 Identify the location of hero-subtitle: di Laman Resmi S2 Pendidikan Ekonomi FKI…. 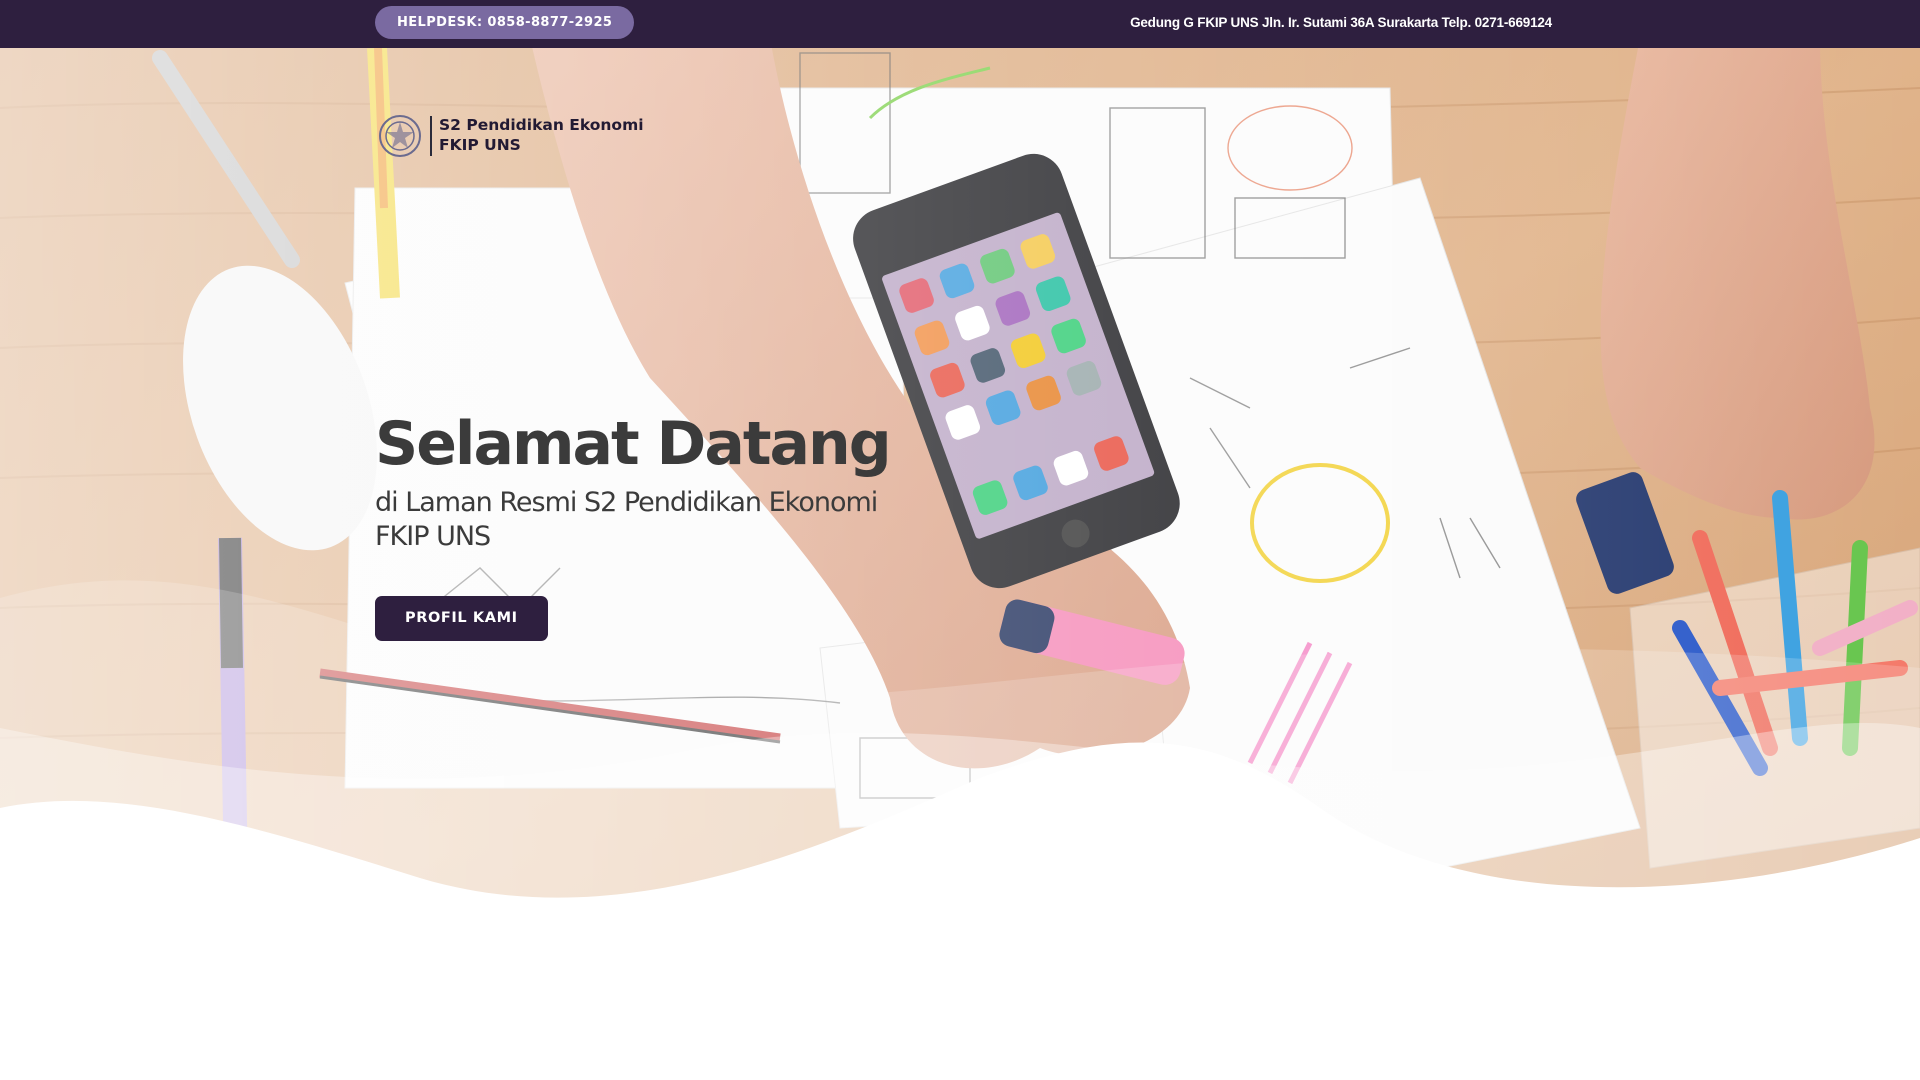
(626, 519).